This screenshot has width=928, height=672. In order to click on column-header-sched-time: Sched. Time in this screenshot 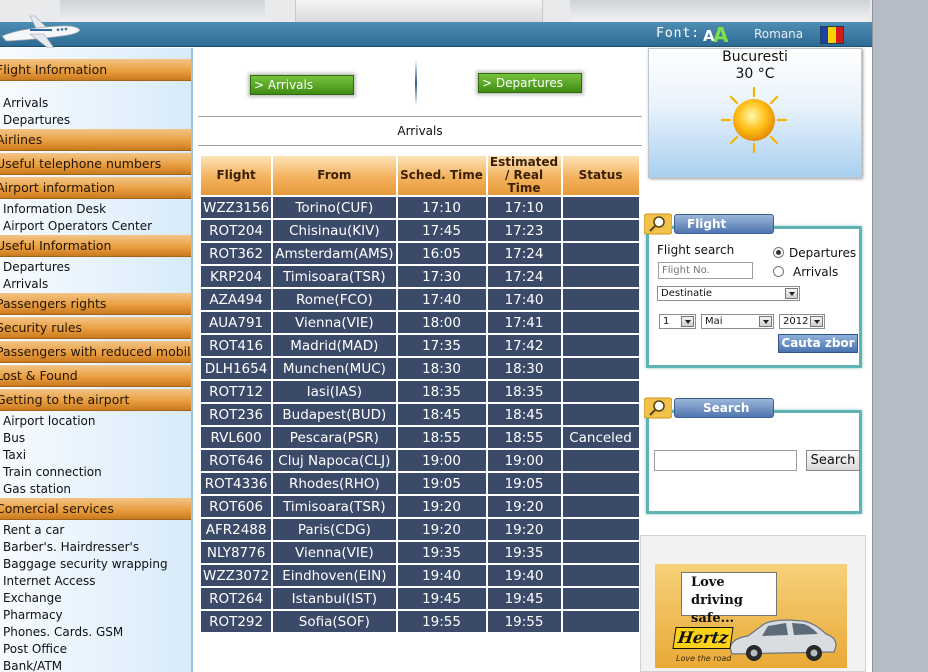, I will do `click(441, 175)`.